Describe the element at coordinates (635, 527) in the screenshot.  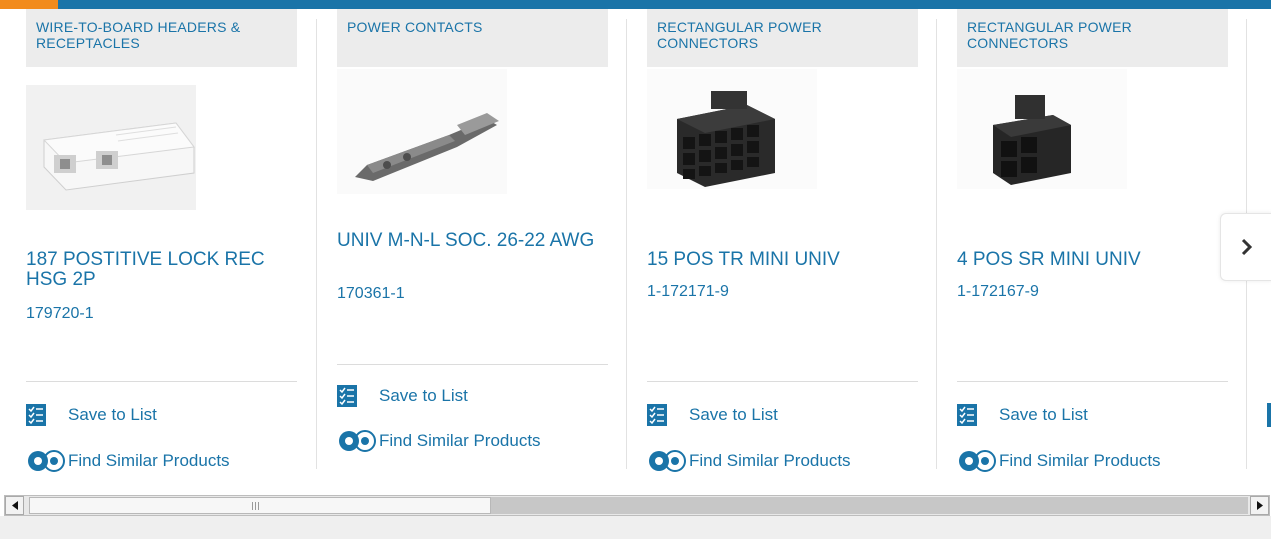
I see `page-footer-strip` at that location.